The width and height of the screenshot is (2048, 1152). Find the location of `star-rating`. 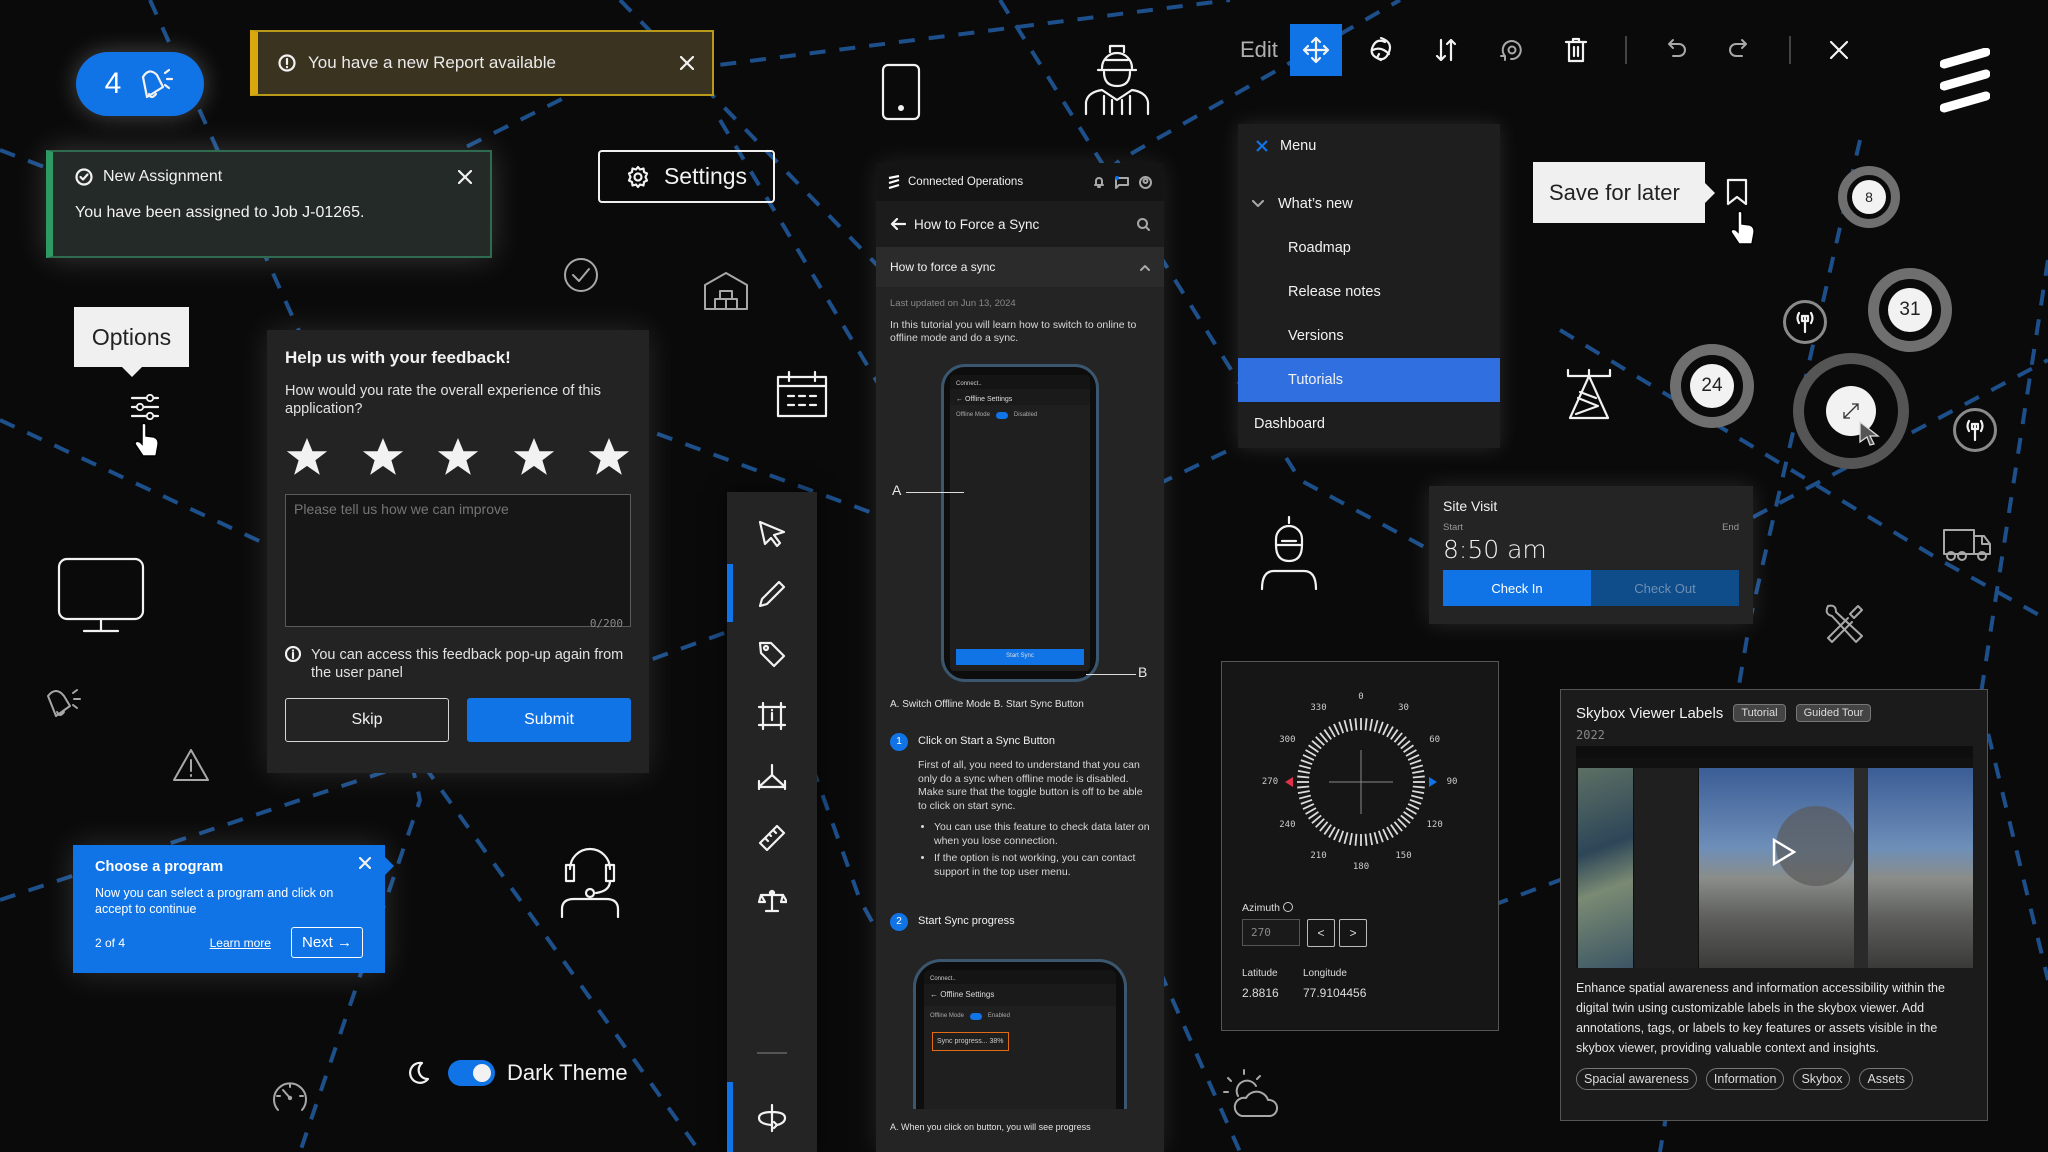

star-rating is located at coordinates (458, 457).